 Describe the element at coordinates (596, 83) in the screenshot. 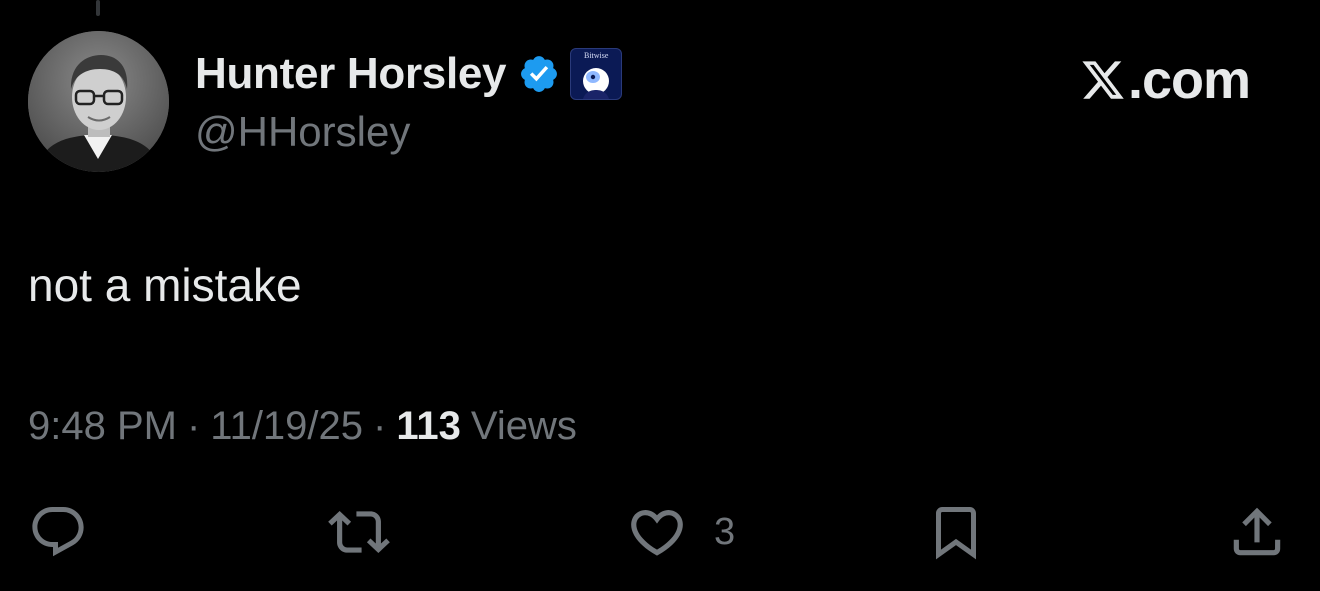

I see `affiliate-logo-icon` at that location.